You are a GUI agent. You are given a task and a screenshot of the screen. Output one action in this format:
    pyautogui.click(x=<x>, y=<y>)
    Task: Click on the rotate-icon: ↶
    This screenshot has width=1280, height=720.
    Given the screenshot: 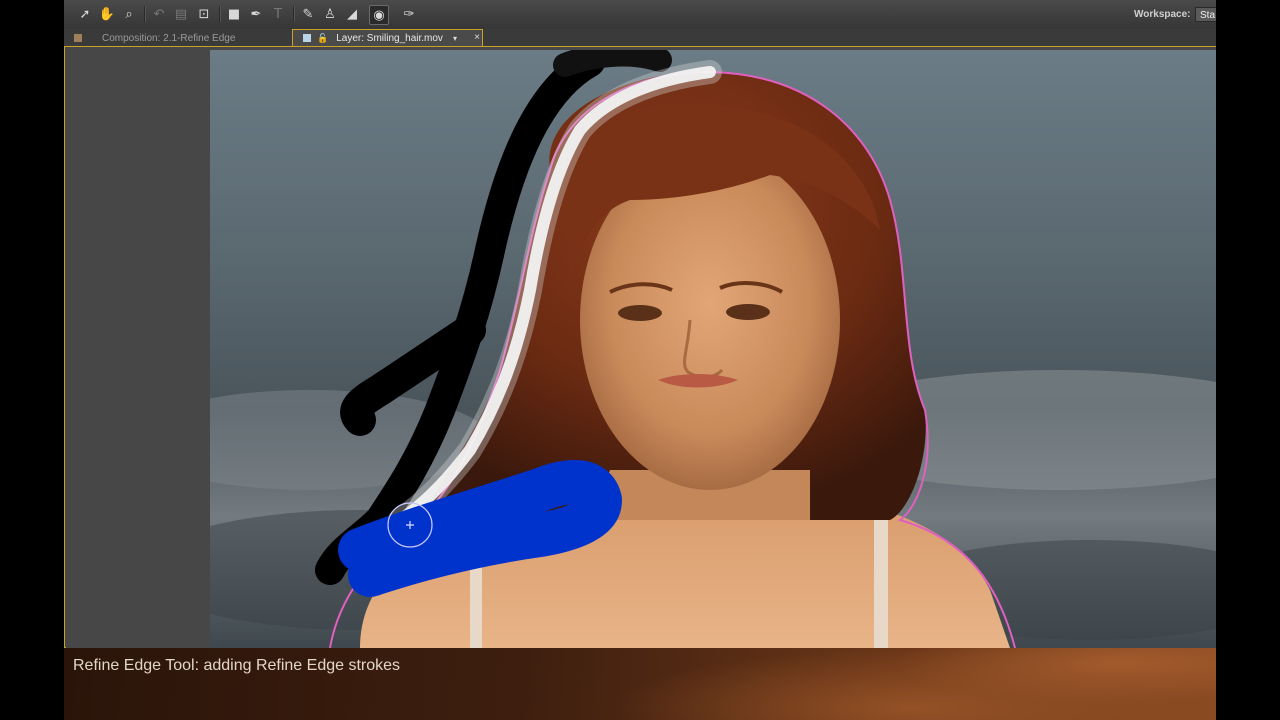 What is the action you would take?
    pyautogui.click(x=159, y=14)
    